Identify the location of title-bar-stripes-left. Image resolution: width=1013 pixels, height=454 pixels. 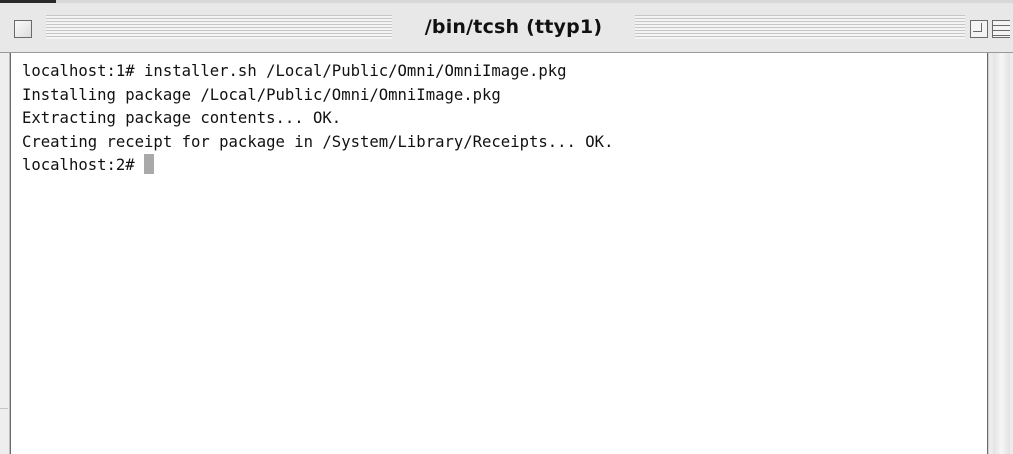
(219, 27).